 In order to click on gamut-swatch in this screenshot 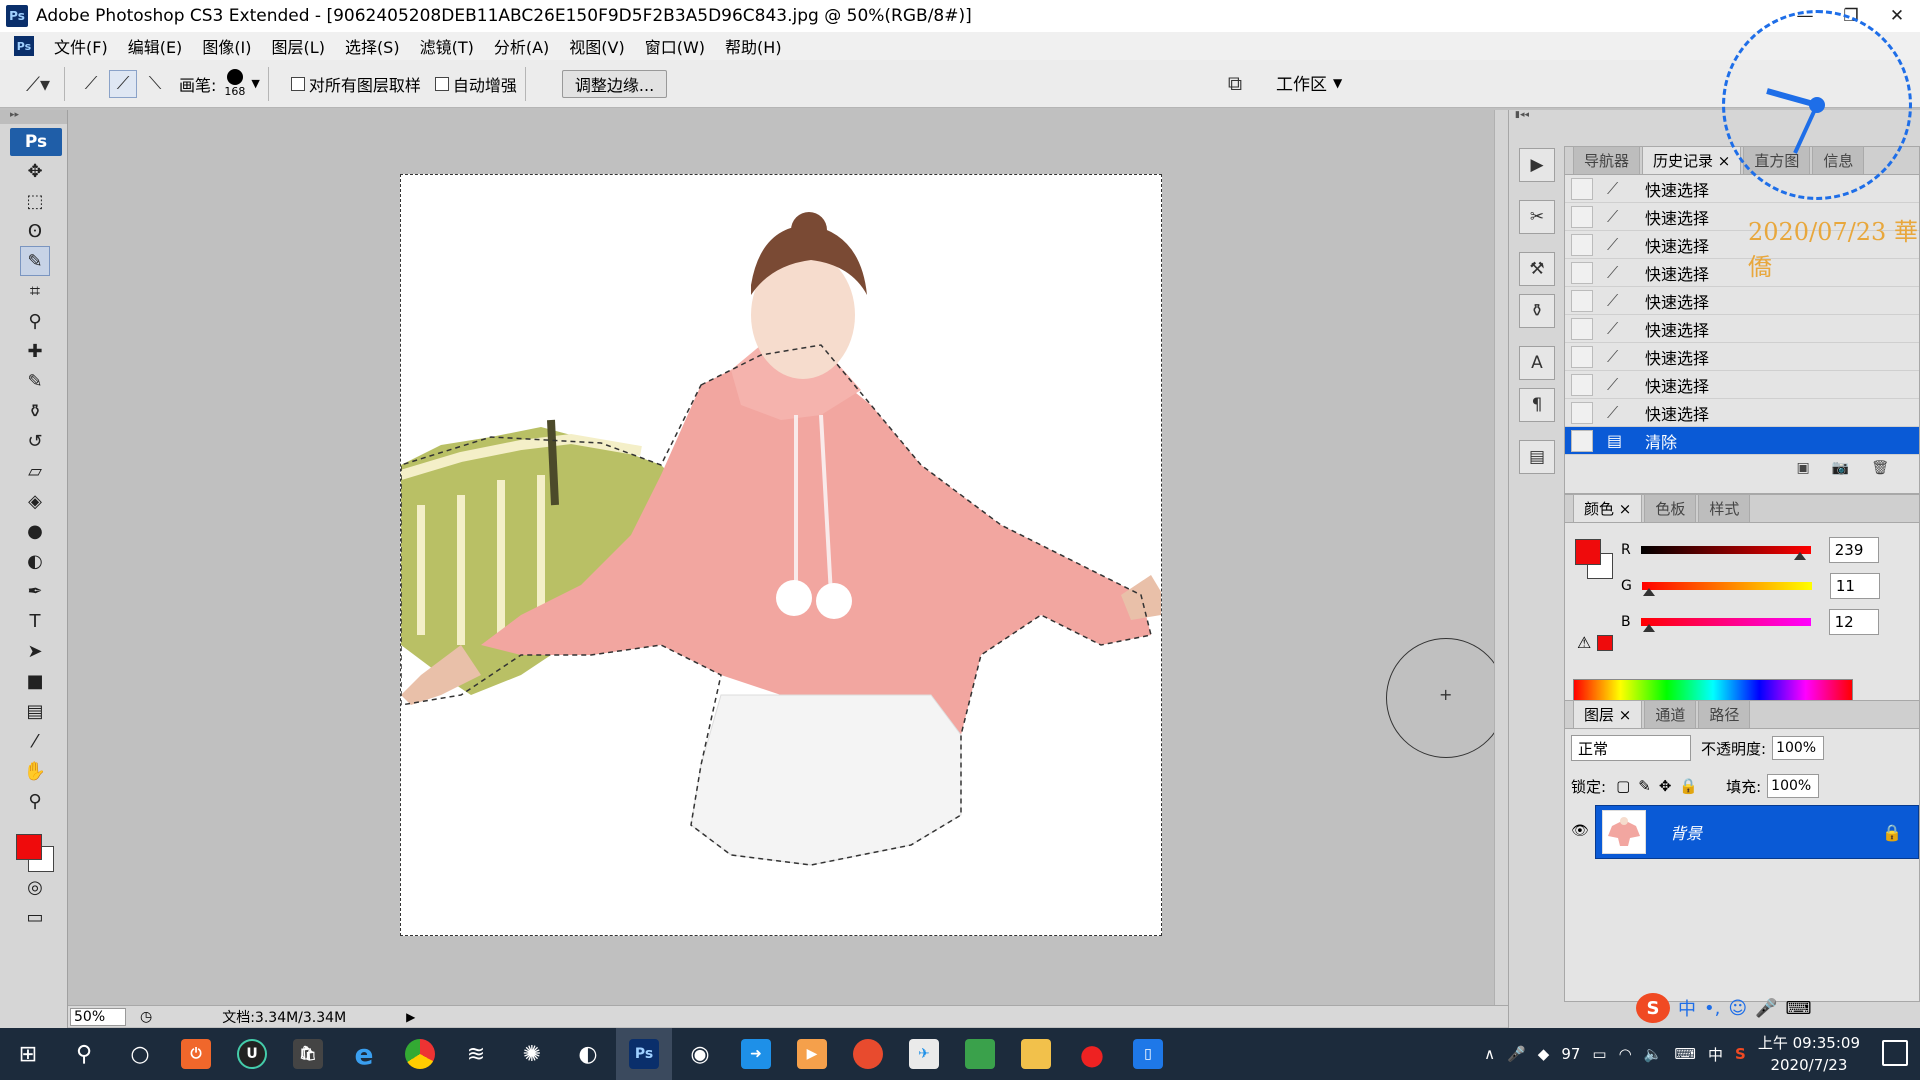, I will do `click(1605, 643)`.